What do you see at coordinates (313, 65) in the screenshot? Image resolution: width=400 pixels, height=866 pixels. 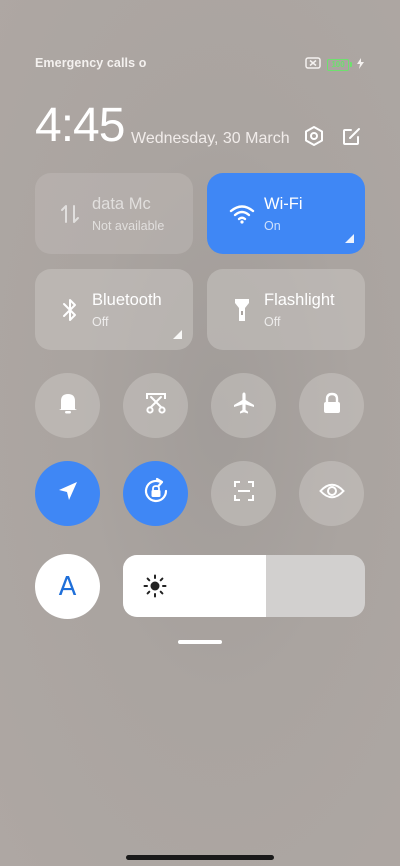 I see `no-sim-icon` at bounding box center [313, 65].